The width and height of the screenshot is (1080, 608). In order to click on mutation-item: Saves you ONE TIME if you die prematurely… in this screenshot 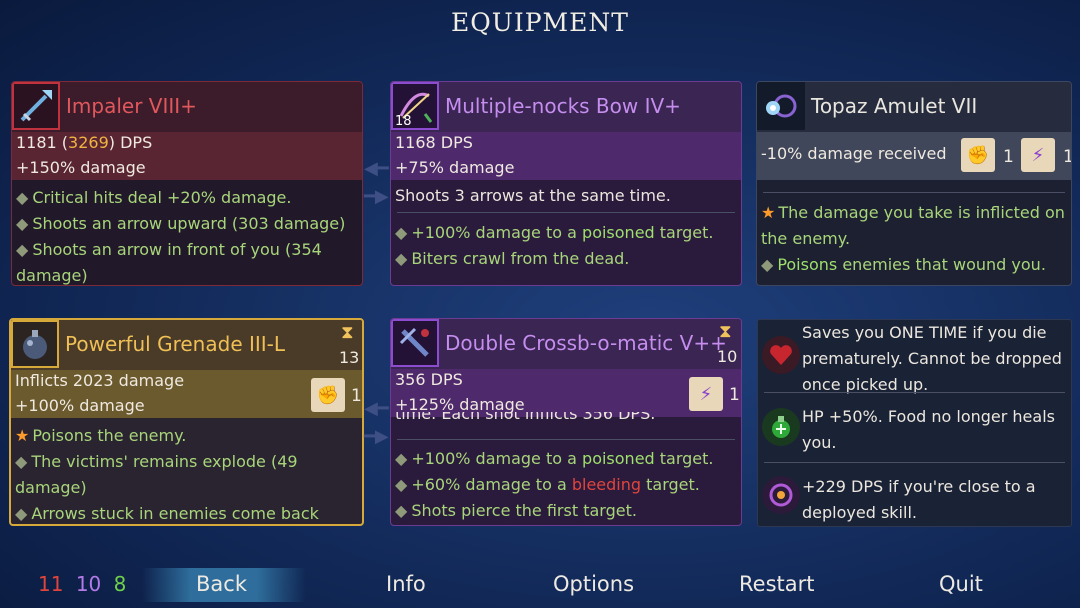, I will do `click(914, 357)`.